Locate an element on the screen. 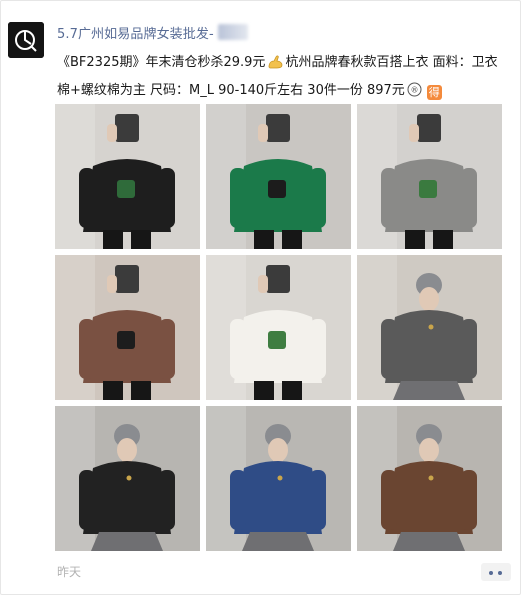 The width and height of the screenshot is (521, 595). more-options-button is located at coordinates (496, 572).